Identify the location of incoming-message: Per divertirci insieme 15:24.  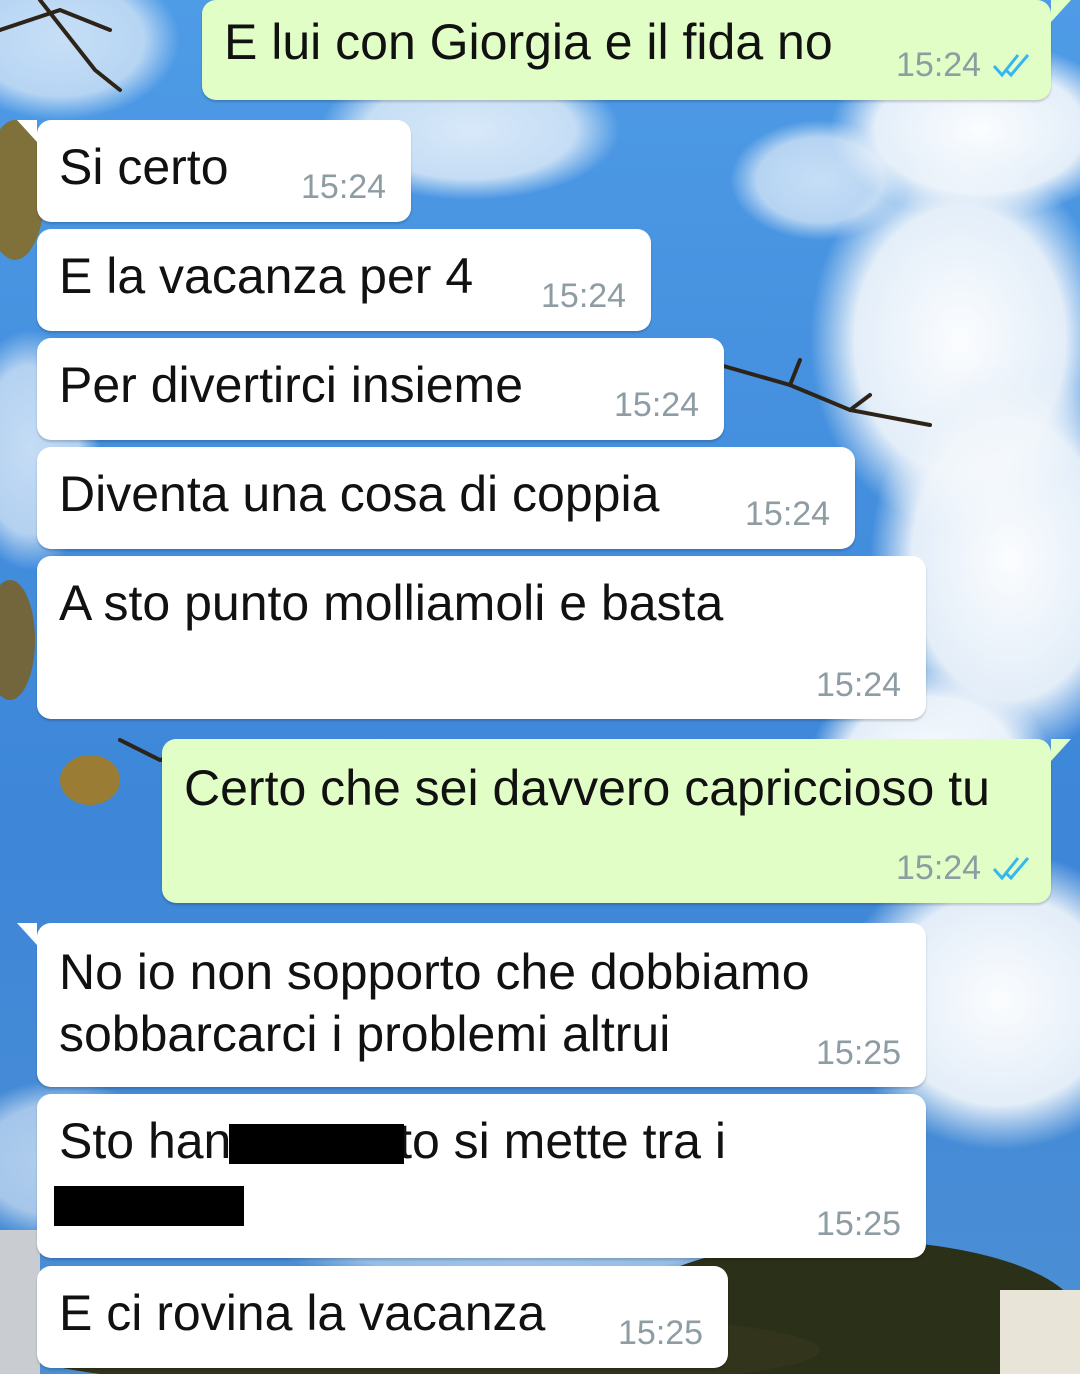
(380, 389).